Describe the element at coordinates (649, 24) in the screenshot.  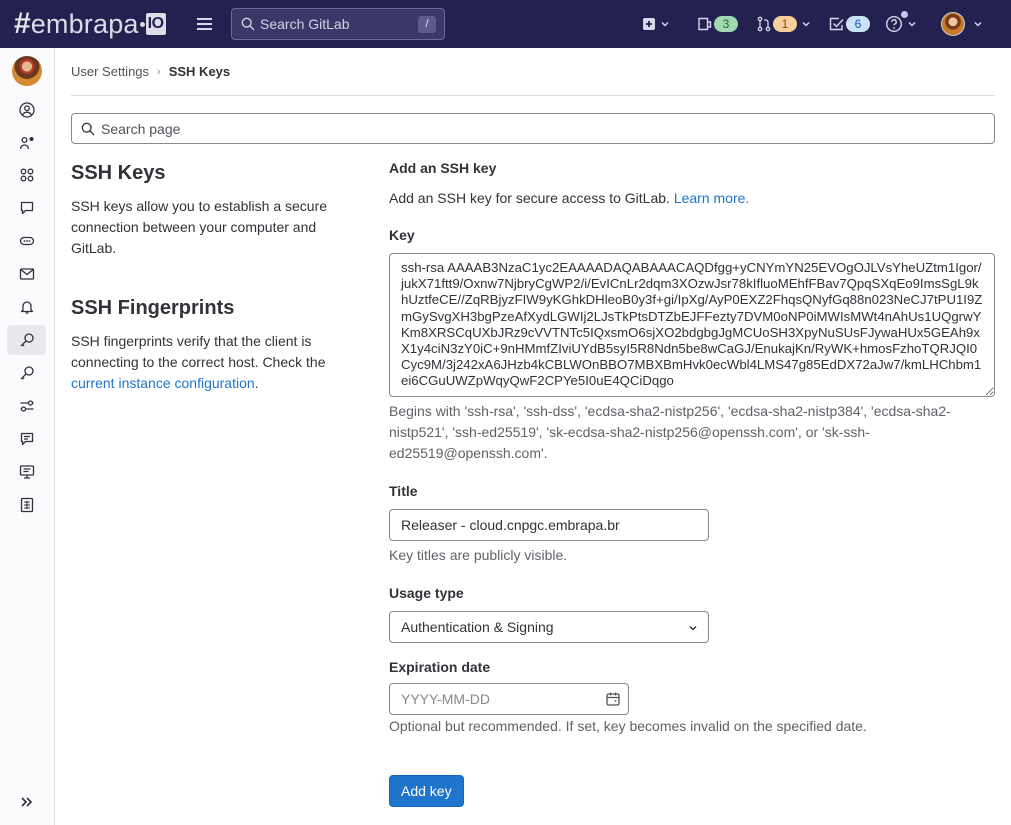
I see `plus-square-icon` at that location.